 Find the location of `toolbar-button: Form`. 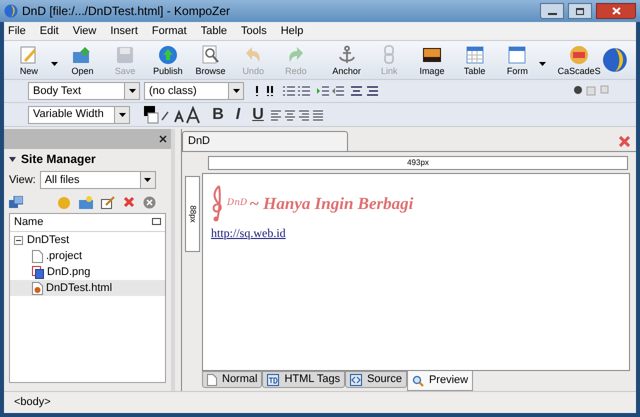

toolbar-button: Form is located at coordinates (517, 60).